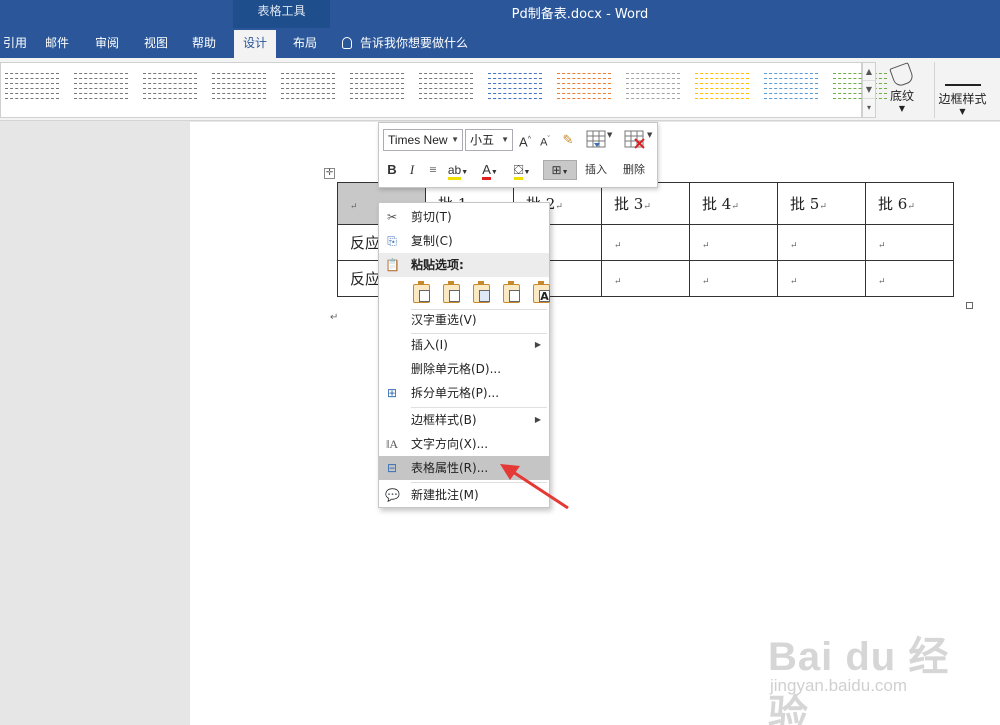 The image size is (1000, 725). Describe the element at coordinates (412, 170) in the screenshot. I see `italic-button: I` at that location.